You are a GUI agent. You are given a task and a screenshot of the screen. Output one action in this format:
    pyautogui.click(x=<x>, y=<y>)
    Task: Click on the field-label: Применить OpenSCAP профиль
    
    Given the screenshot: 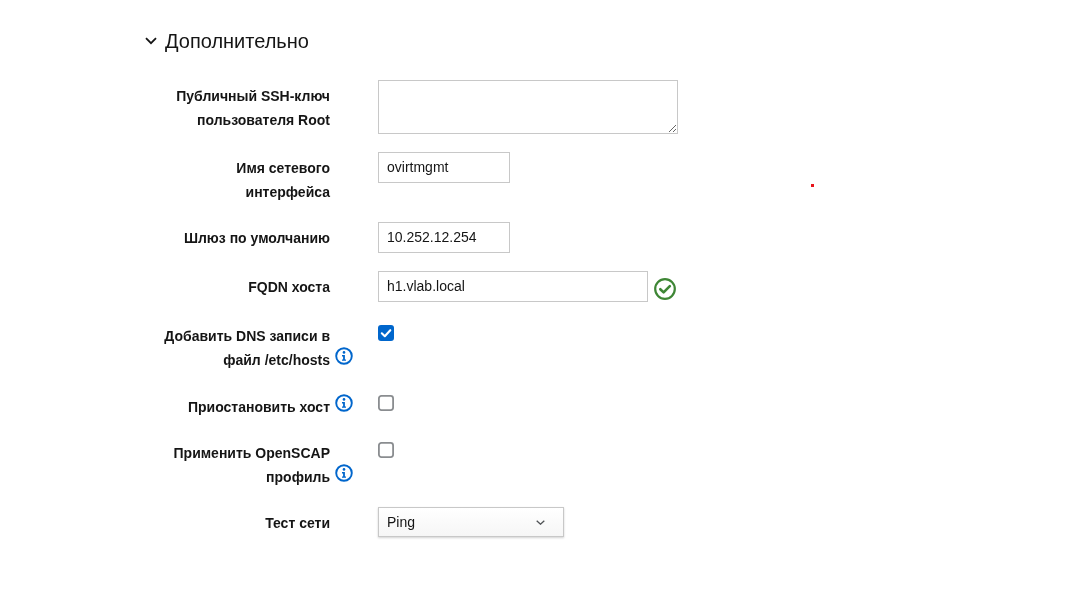 What is the action you would take?
    pyautogui.click(x=251, y=465)
    